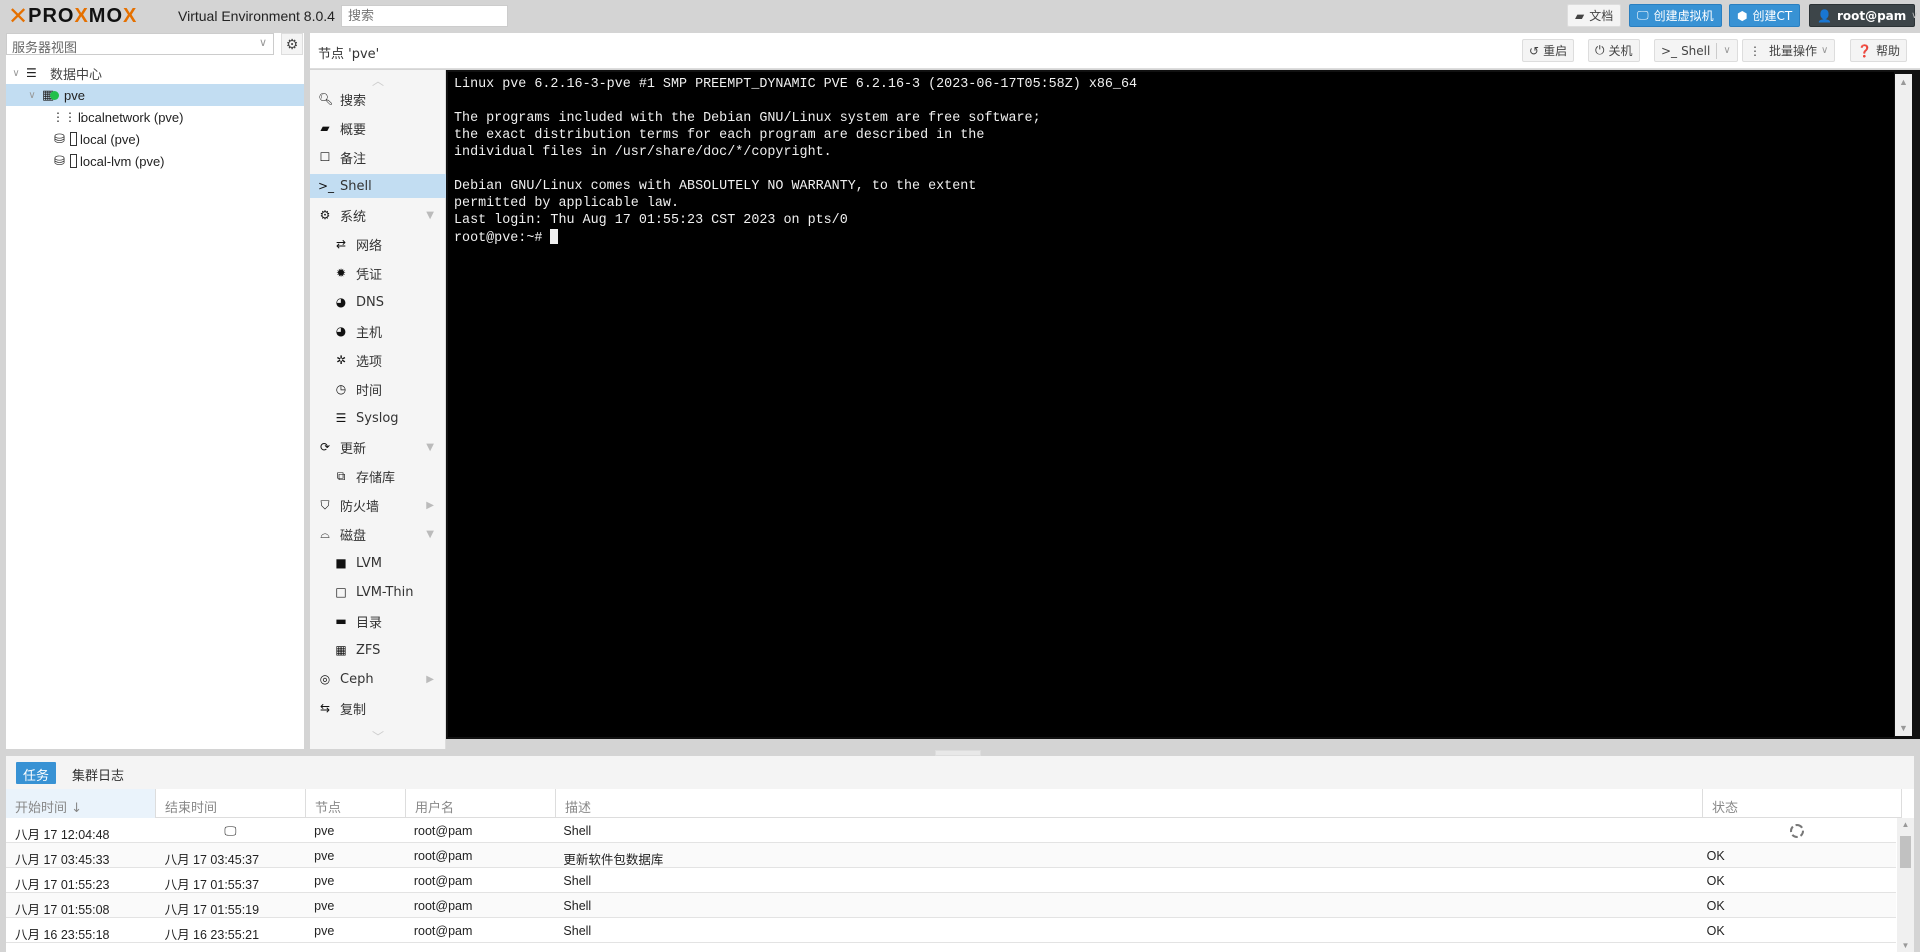 The image size is (1920, 952). What do you see at coordinates (73, 161) in the screenshot?
I see `storage-status-icon` at bounding box center [73, 161].